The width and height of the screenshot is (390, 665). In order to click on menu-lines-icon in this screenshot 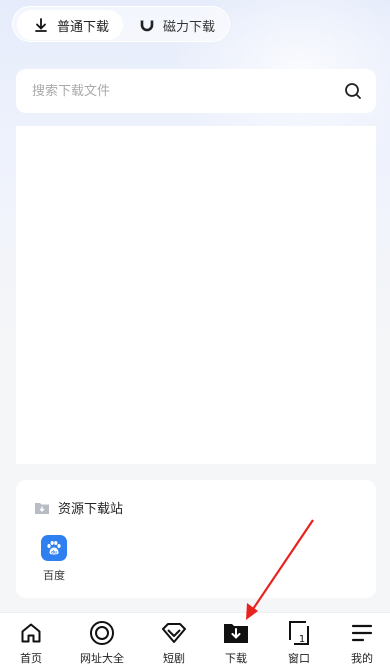, I will do `click(362, 633)`.